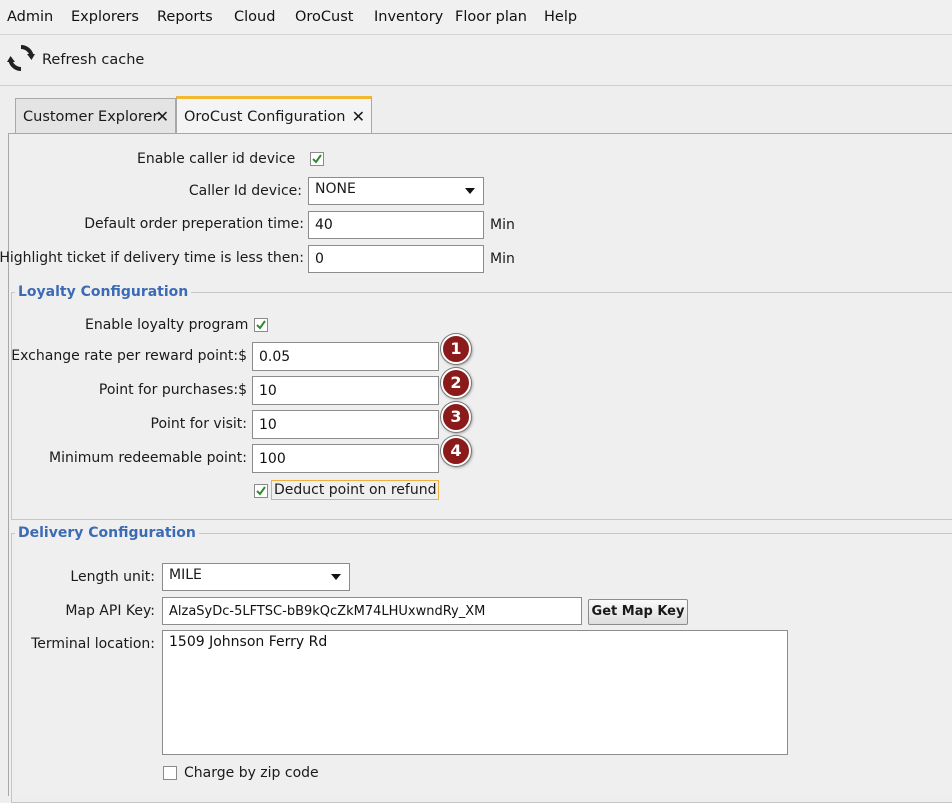 The width and height of the screenshot is (952, 803). I want to click on annotation-badge-2: 2, so click(456, 383).